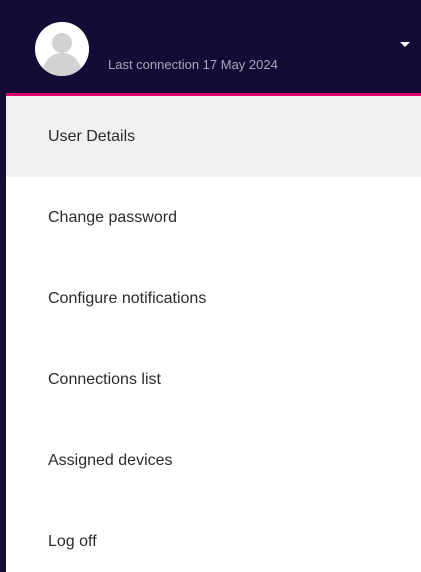 Image resolution: width=421 pixels, height=572 pixels. I want to click on menu-item-label: Assigned devices, so click(110, 460).